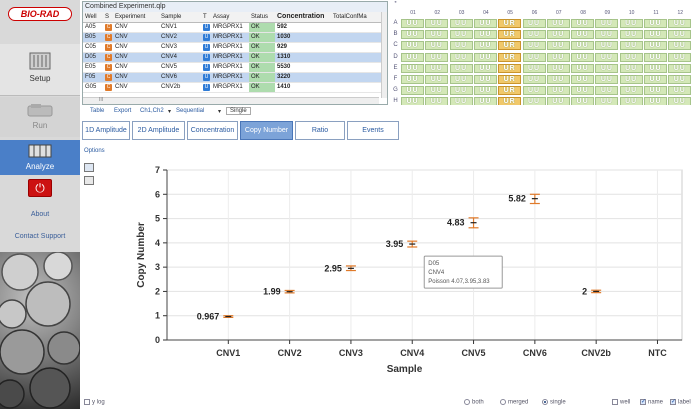 This screenshot has width=694, height=409. Describe the element at coordinates (554, 402) in the screenshot. I see `single-radio: single` at that location.